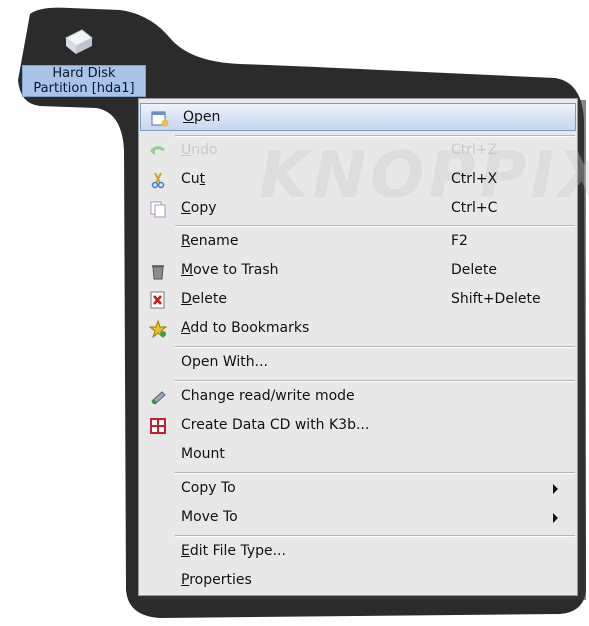  What do you see at coordinates (209, 517) in the screenshot?
I see `menu-item-label: Move To` at bounding box center [209, 517].